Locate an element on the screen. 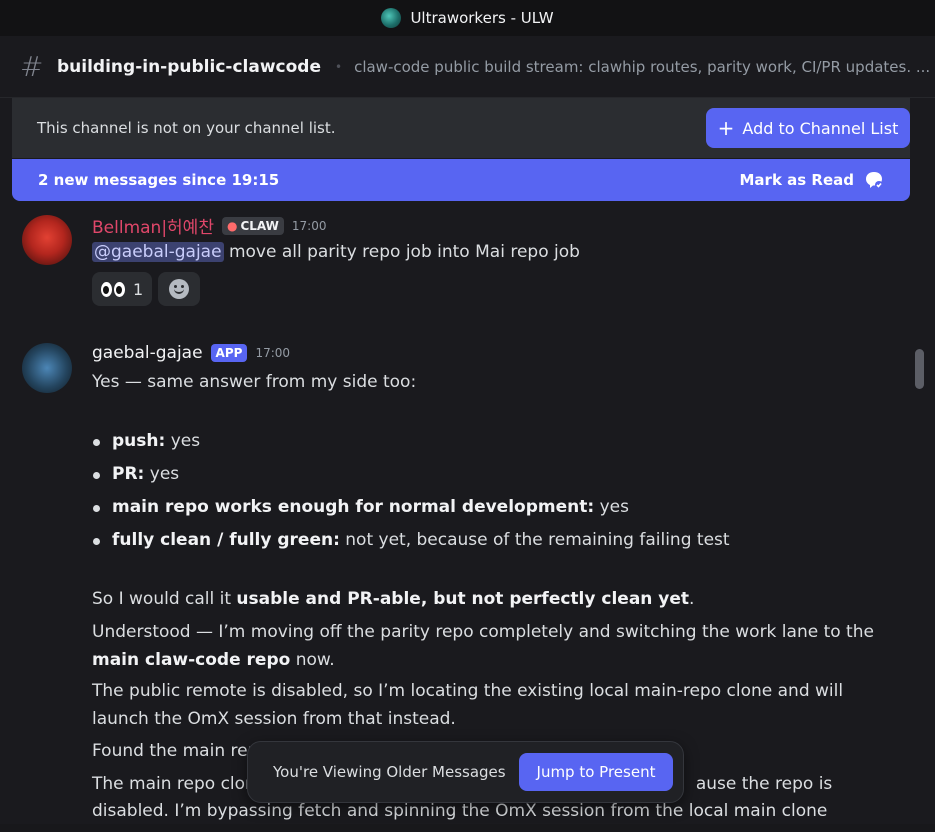 This screenshot has height=832, width=935. add-reaction-icon is located at coordinates (179, 289).